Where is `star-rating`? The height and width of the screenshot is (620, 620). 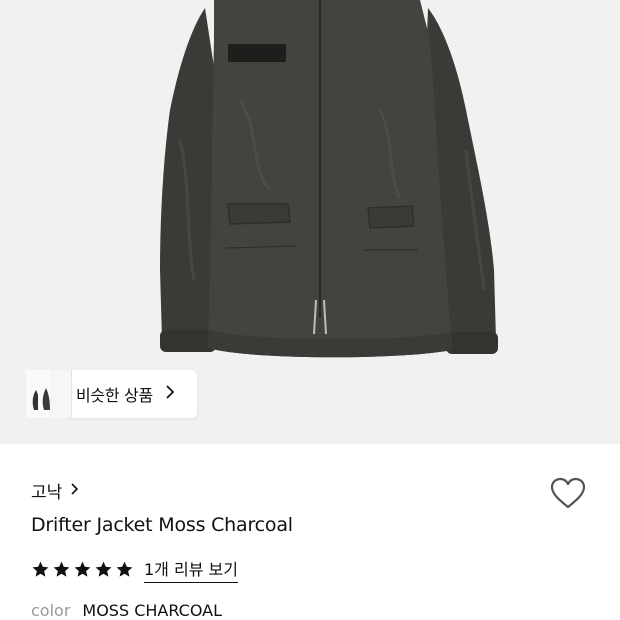
star-rating is located at coordinates (82, 569).